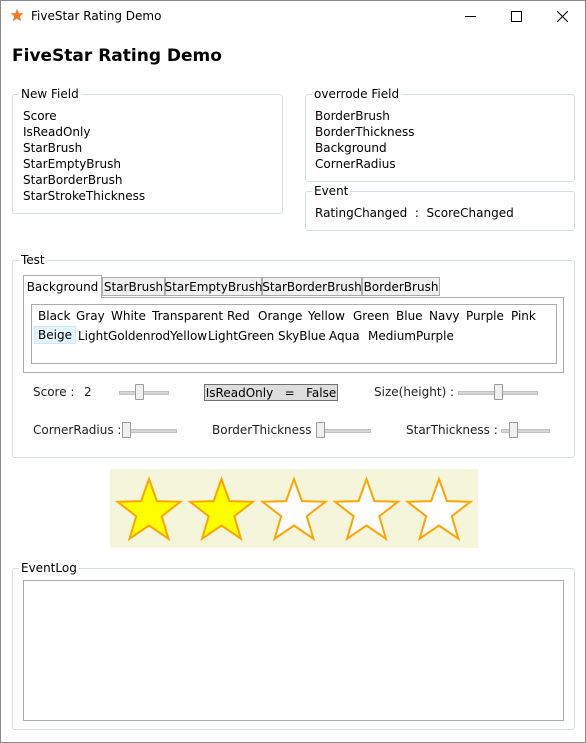  Describe the element at coordinates (88, 392) in the screenshot. I see `score-value: 2` at that location.